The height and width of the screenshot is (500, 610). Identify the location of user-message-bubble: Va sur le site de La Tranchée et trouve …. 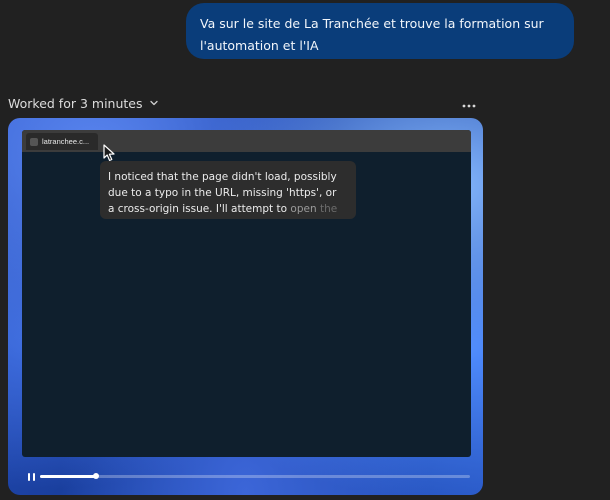
(380, 31).